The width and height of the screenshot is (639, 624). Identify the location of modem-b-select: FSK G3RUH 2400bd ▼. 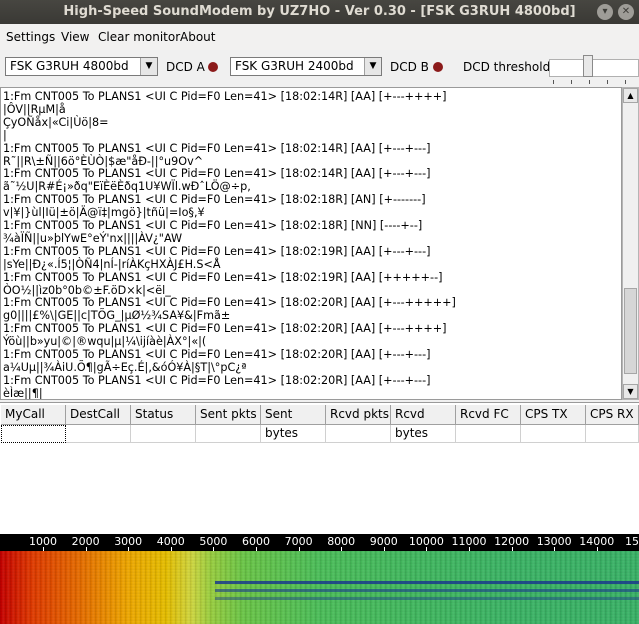
(306, 66).